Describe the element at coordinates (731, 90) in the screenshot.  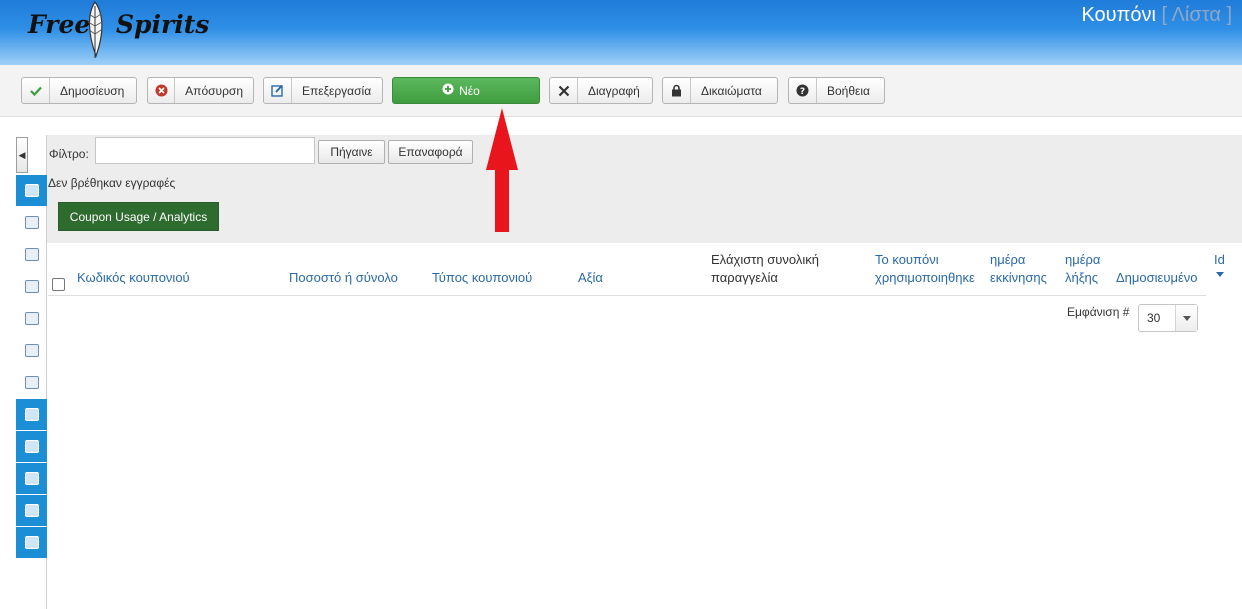
I see `permissions-button-label: Δικαιώματα` at that location.